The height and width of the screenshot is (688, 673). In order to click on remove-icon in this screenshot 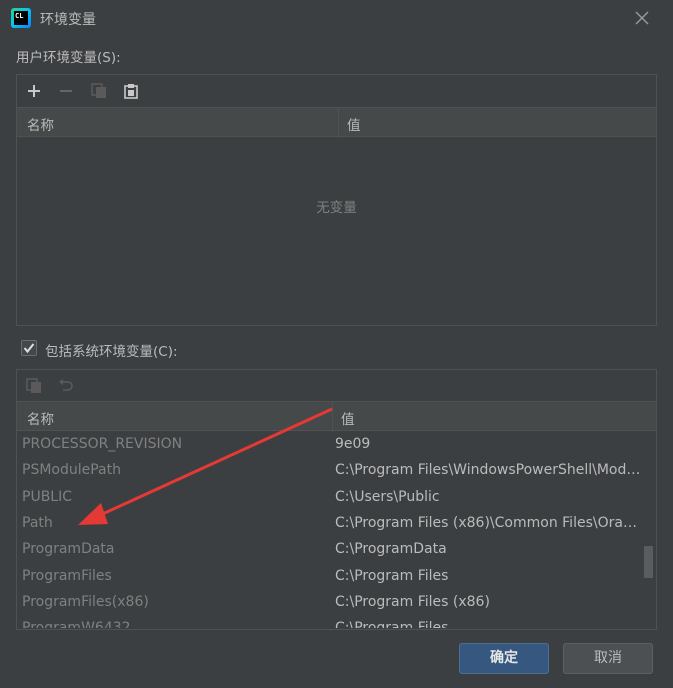, I will do `click(66, 91)`.